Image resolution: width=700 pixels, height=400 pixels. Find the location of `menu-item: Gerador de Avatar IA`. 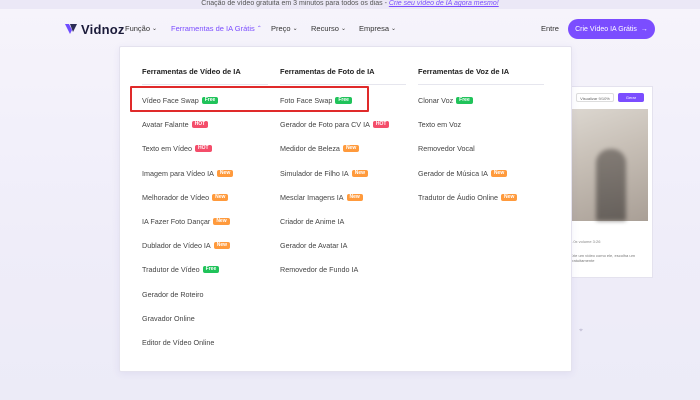

menu-item: Gerador de Avatar IA is located at coordinates (313, 245).